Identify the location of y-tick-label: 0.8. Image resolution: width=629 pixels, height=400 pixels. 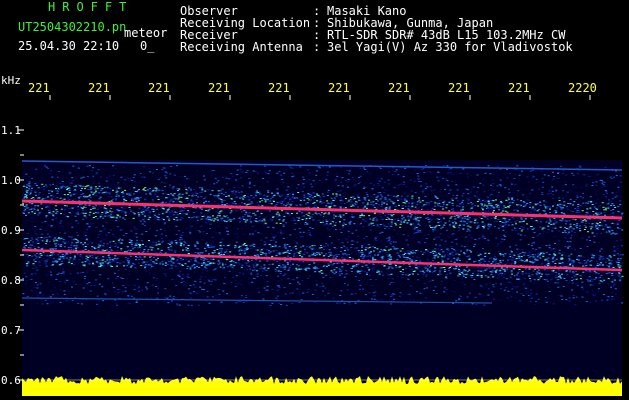
(11, 280).